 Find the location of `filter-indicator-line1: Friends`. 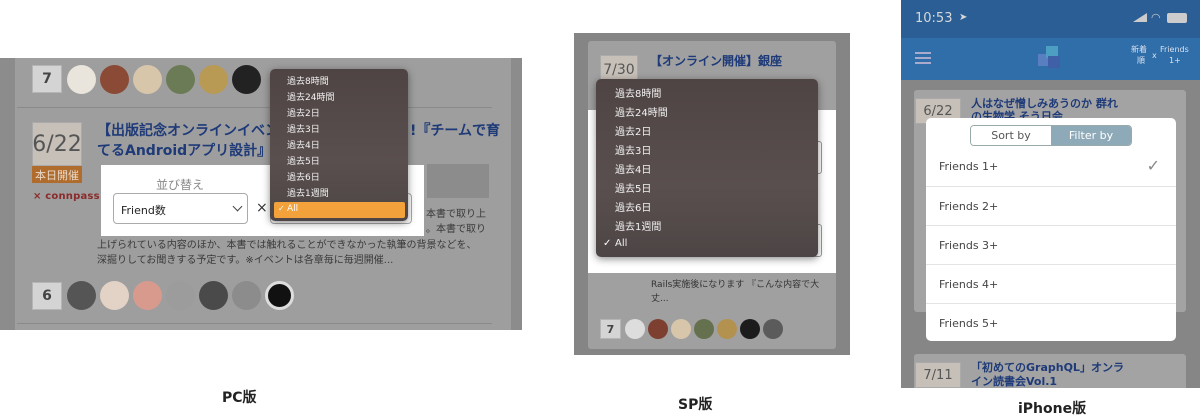

filter-indicator-line1: Friends is located at coordinates (1174, 49).